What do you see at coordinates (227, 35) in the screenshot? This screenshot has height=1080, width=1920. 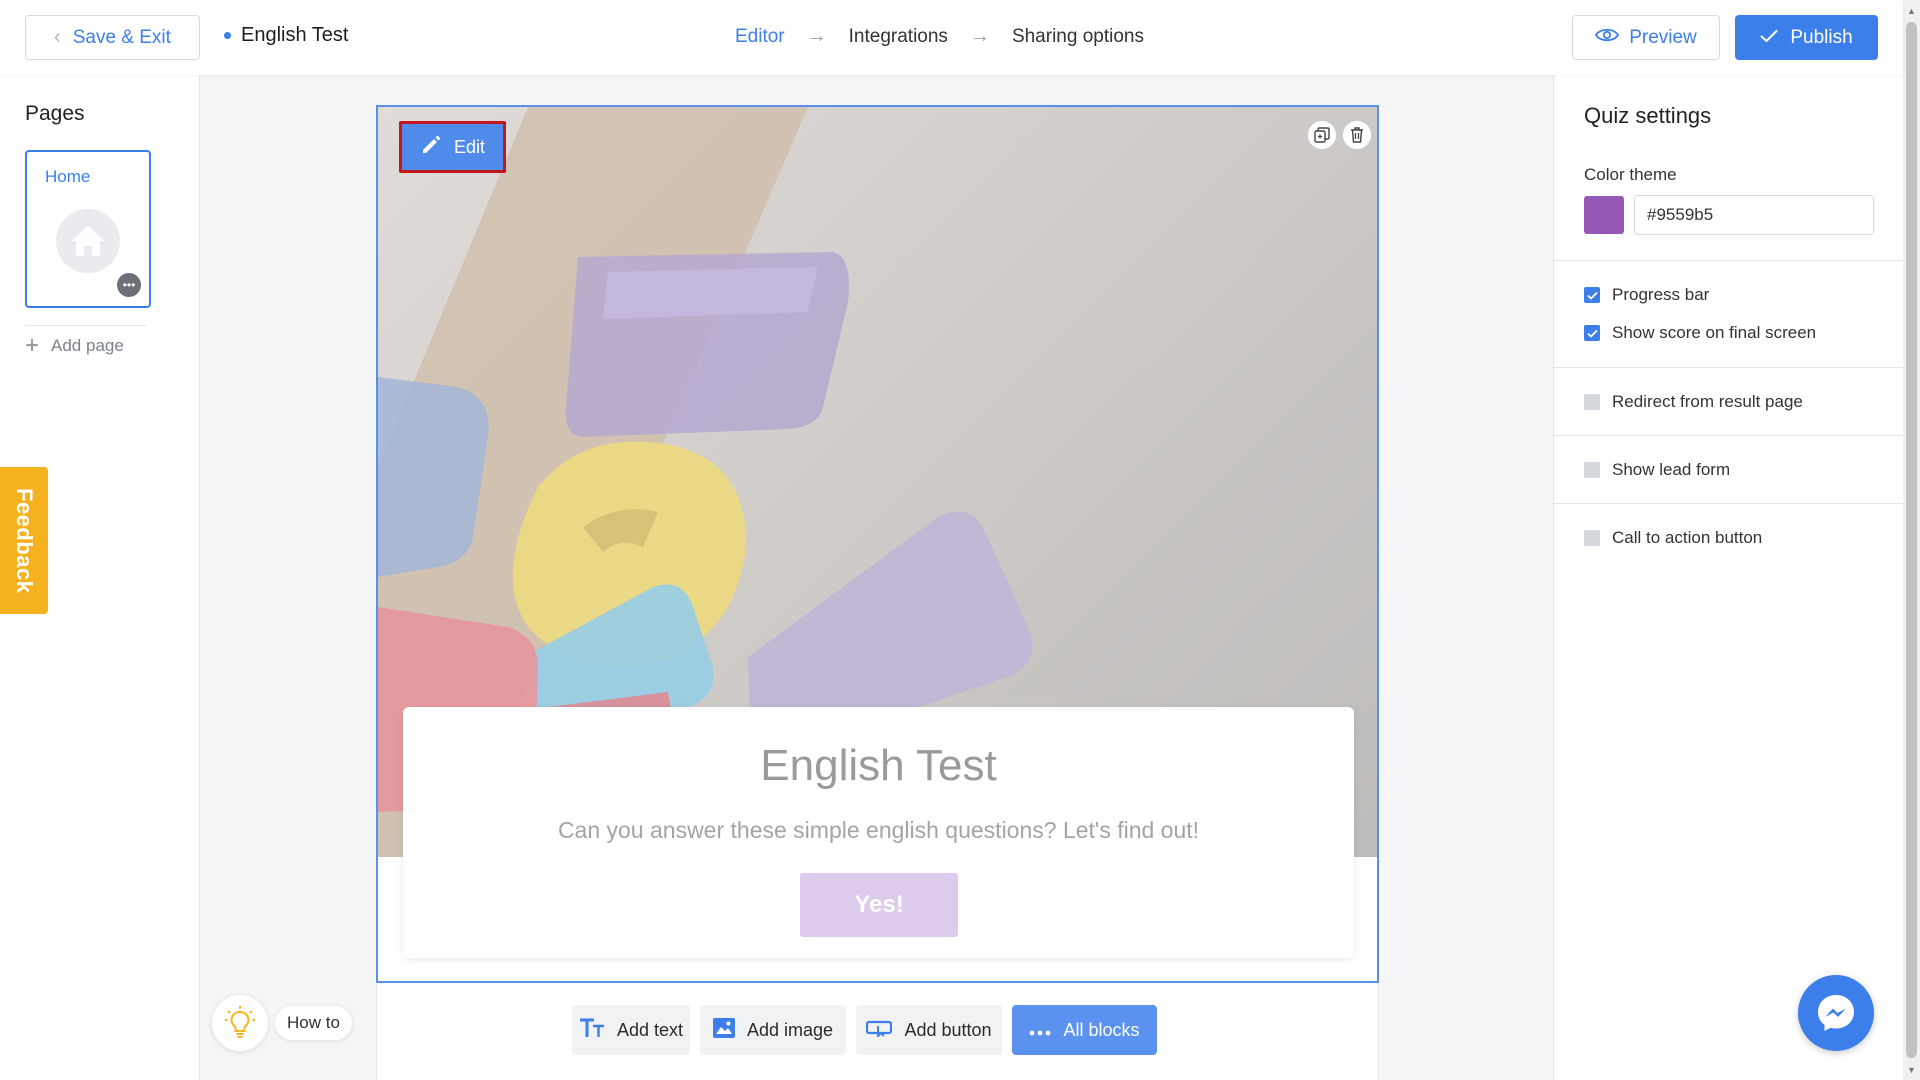 I see `unsaved-dot-icon` at bounding box center [227, 35].